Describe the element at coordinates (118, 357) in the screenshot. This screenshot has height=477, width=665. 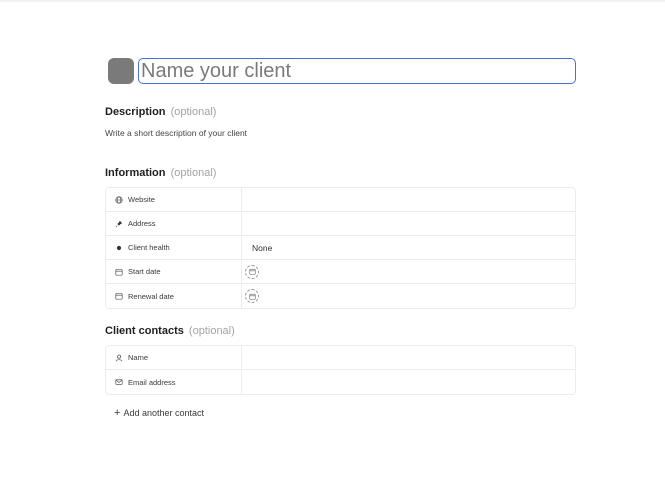
I see `person-icon` at that location.